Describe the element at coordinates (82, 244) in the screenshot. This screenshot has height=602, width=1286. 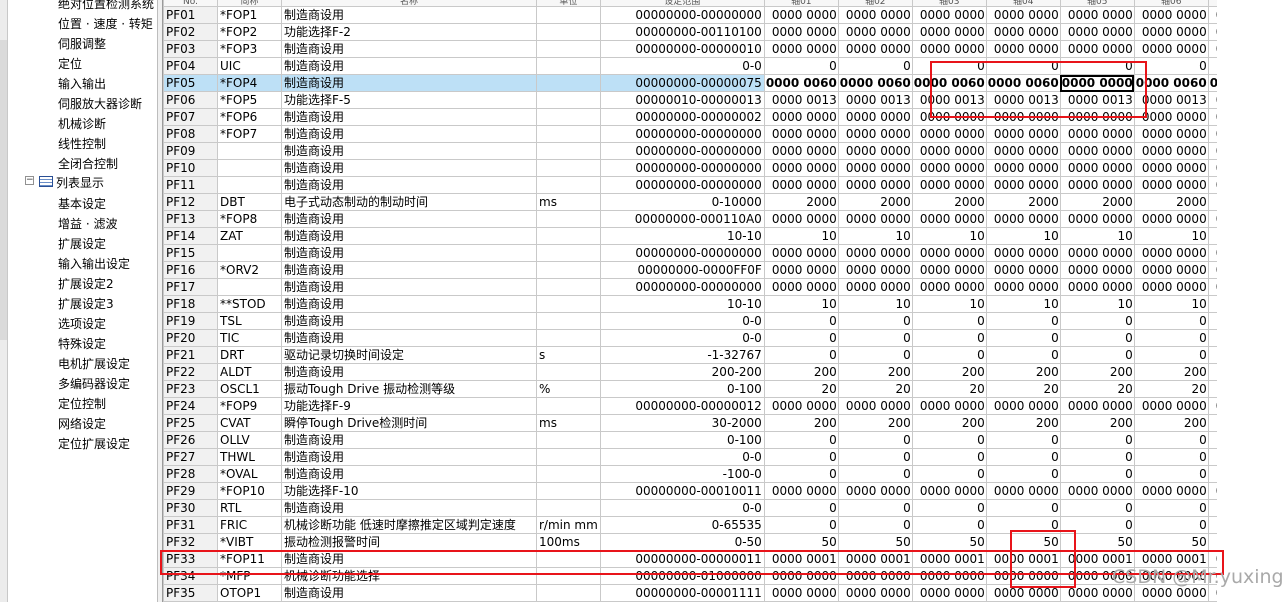
I see `tree-item: 扩展设定` at that location.